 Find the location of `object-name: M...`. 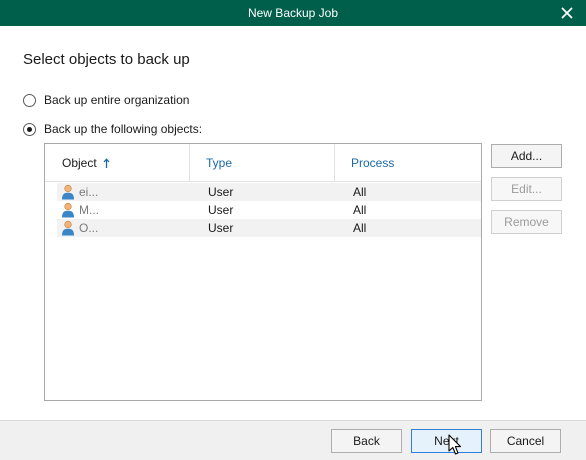

object-name: M... is located at coordinates (89, 210).